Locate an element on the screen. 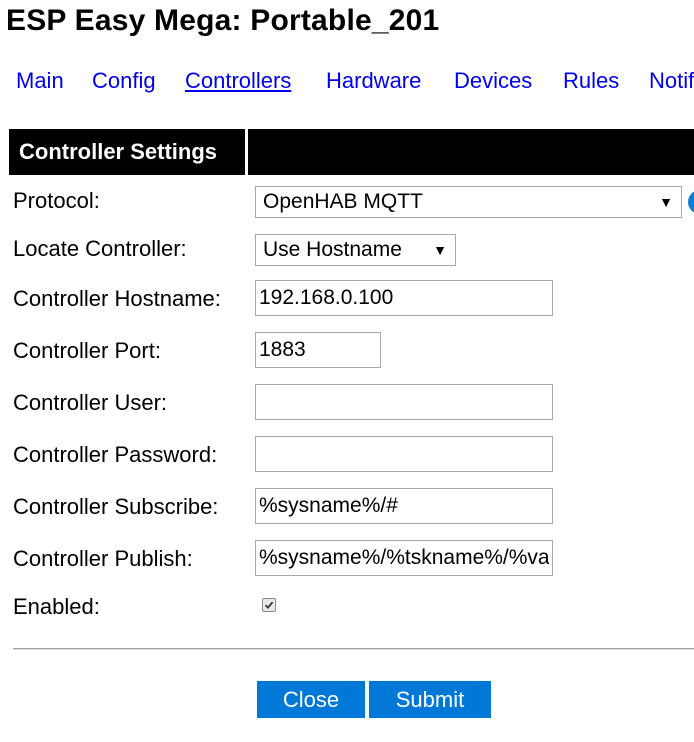 This screenshot has height=742, width=694. locate-controller-value: Use Hostname is located at coordinates (332, 249).